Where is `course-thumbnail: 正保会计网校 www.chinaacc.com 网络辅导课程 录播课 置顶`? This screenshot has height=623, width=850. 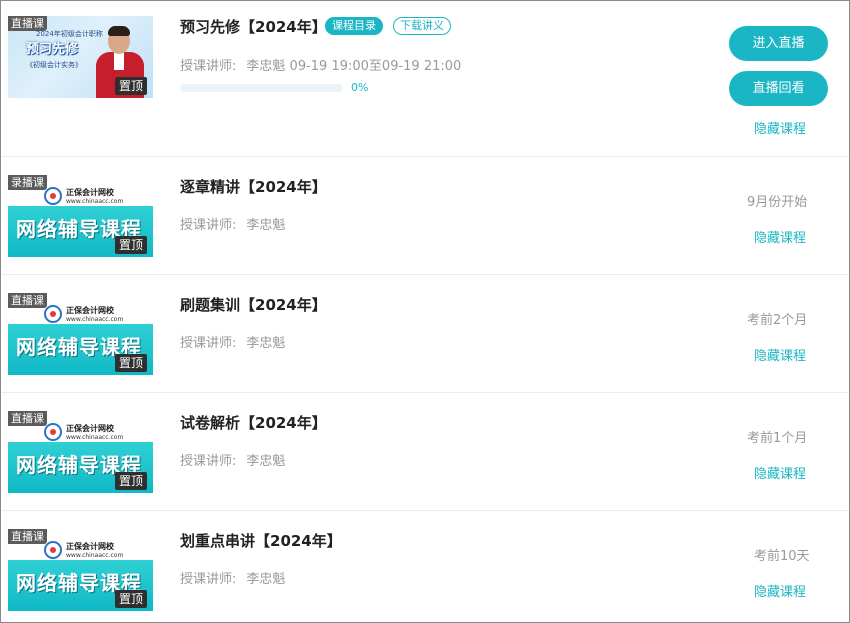 course-thumbnail: 正保会计网校 www.chinaacc.com 网络辅导课程 录播课 置顶 is located at coordinates (80, 216).